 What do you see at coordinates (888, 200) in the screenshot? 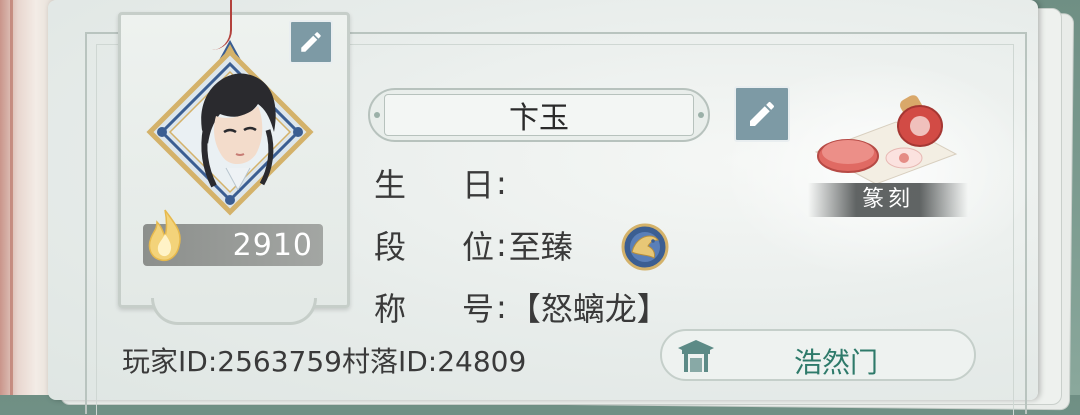
I see `seal-label: 篆刻` at bounding box center [888, 200].